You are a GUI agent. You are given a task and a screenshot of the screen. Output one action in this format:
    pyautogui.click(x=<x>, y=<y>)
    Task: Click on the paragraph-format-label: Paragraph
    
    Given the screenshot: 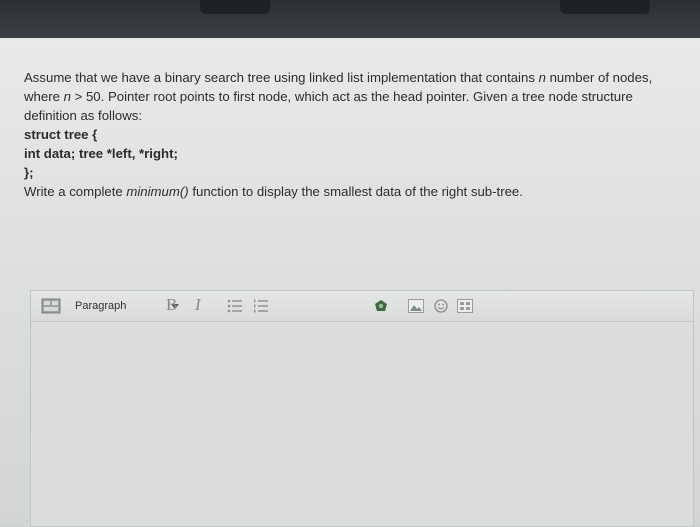 What is the action you would take?
    pyautogui.click(x=101, y=306)
    